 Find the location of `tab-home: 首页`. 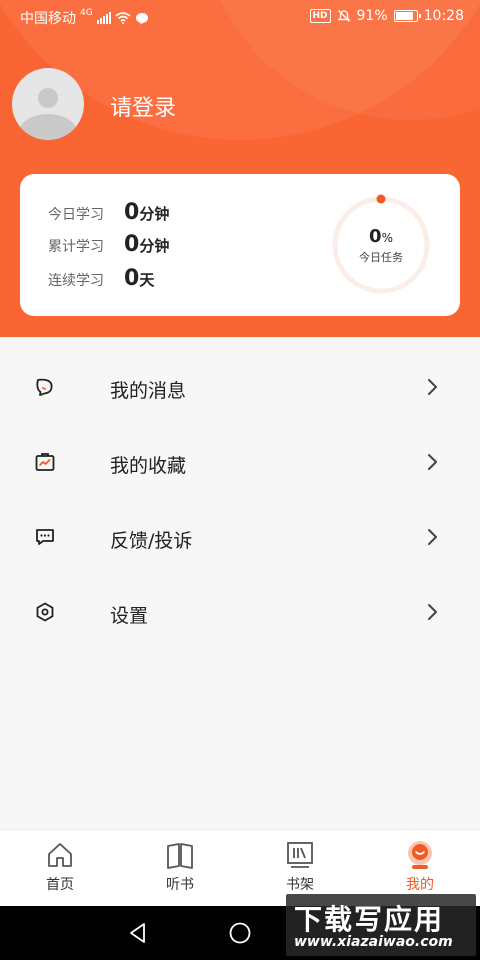

tab-home: 首页 is located at coordinates (60, 867).